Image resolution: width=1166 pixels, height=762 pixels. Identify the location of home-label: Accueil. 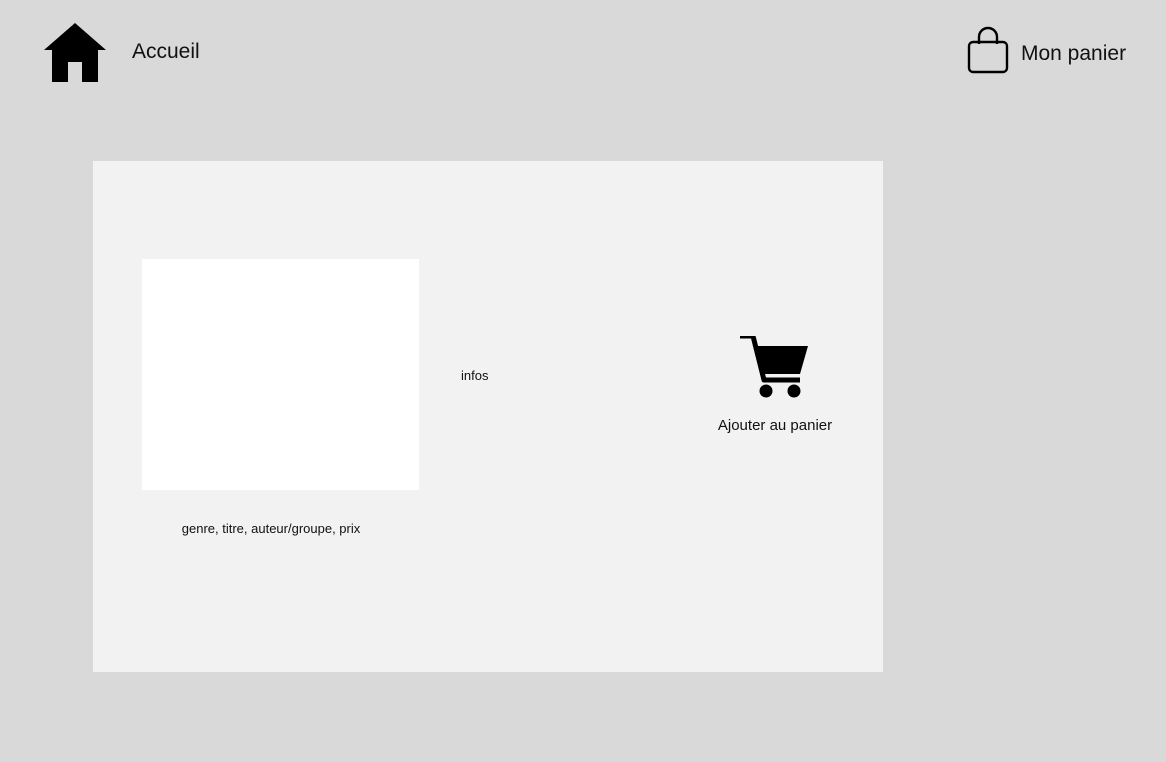
(166, 51).